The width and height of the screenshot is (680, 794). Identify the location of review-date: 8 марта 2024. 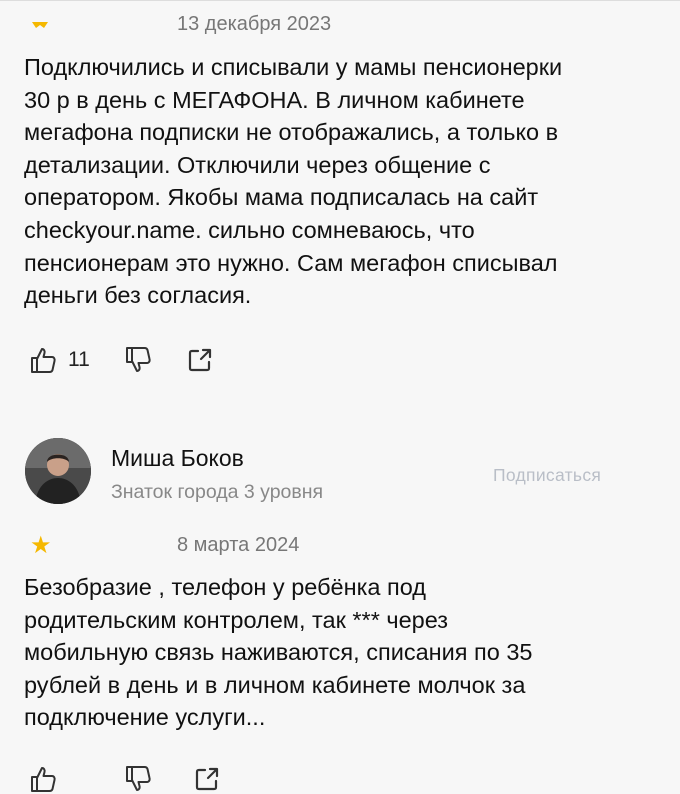
(238, 545).